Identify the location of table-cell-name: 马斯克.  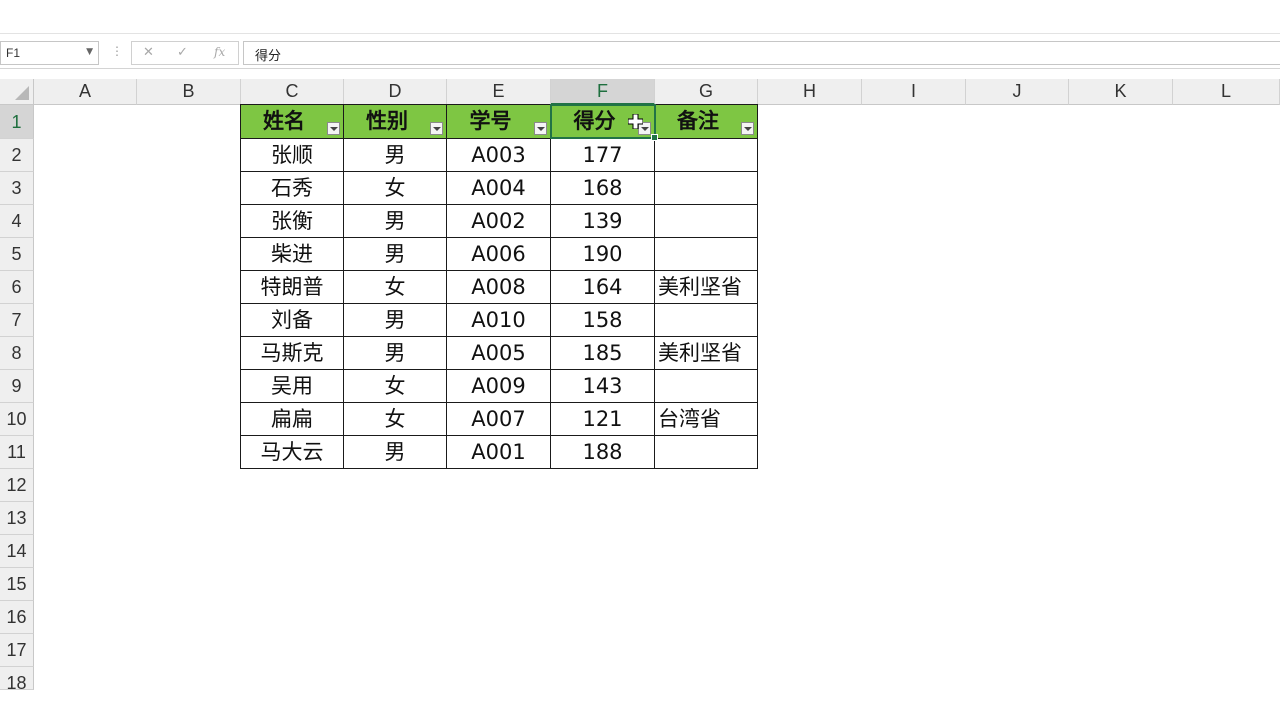
(292, 353).